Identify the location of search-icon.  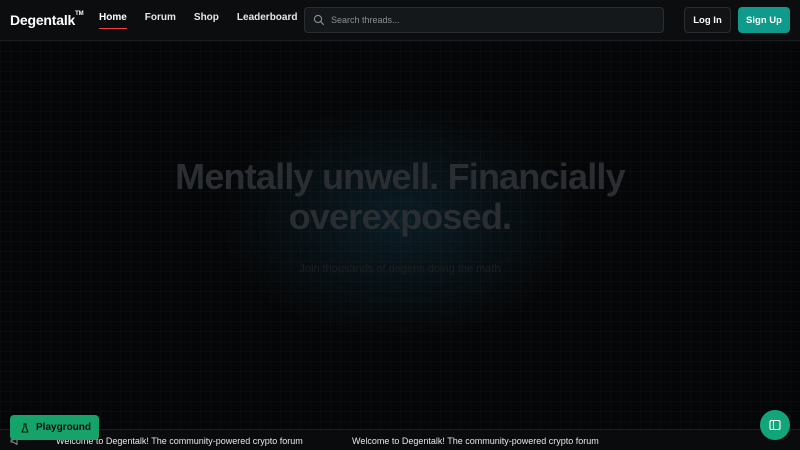
(319, 20).